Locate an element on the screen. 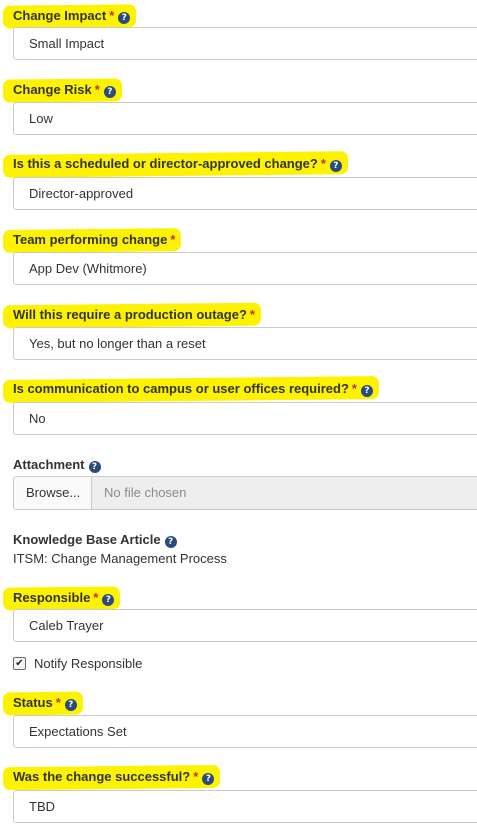 The width and height of the screenshot is (477, 834). communication-select: No is located at coordinates (245, 418).